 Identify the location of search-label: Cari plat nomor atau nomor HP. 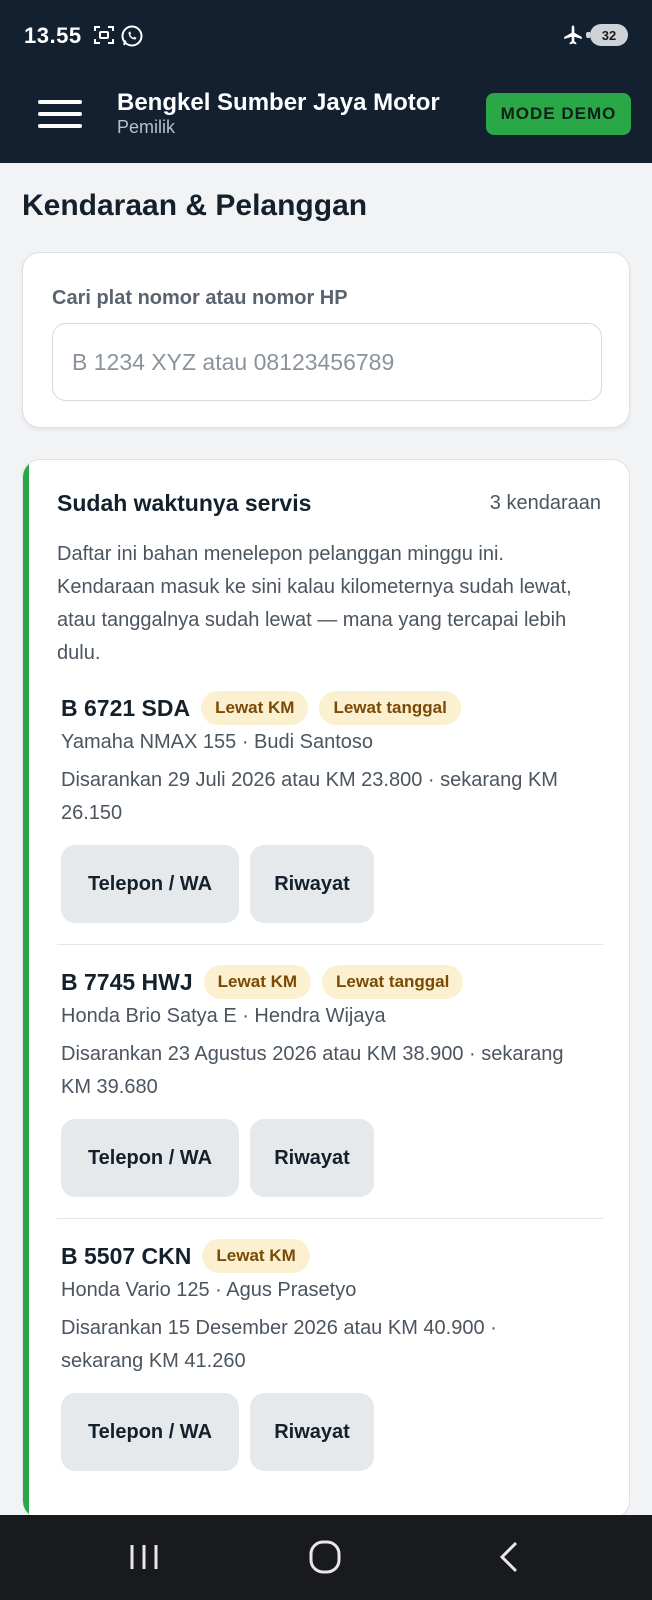
(200, 298).